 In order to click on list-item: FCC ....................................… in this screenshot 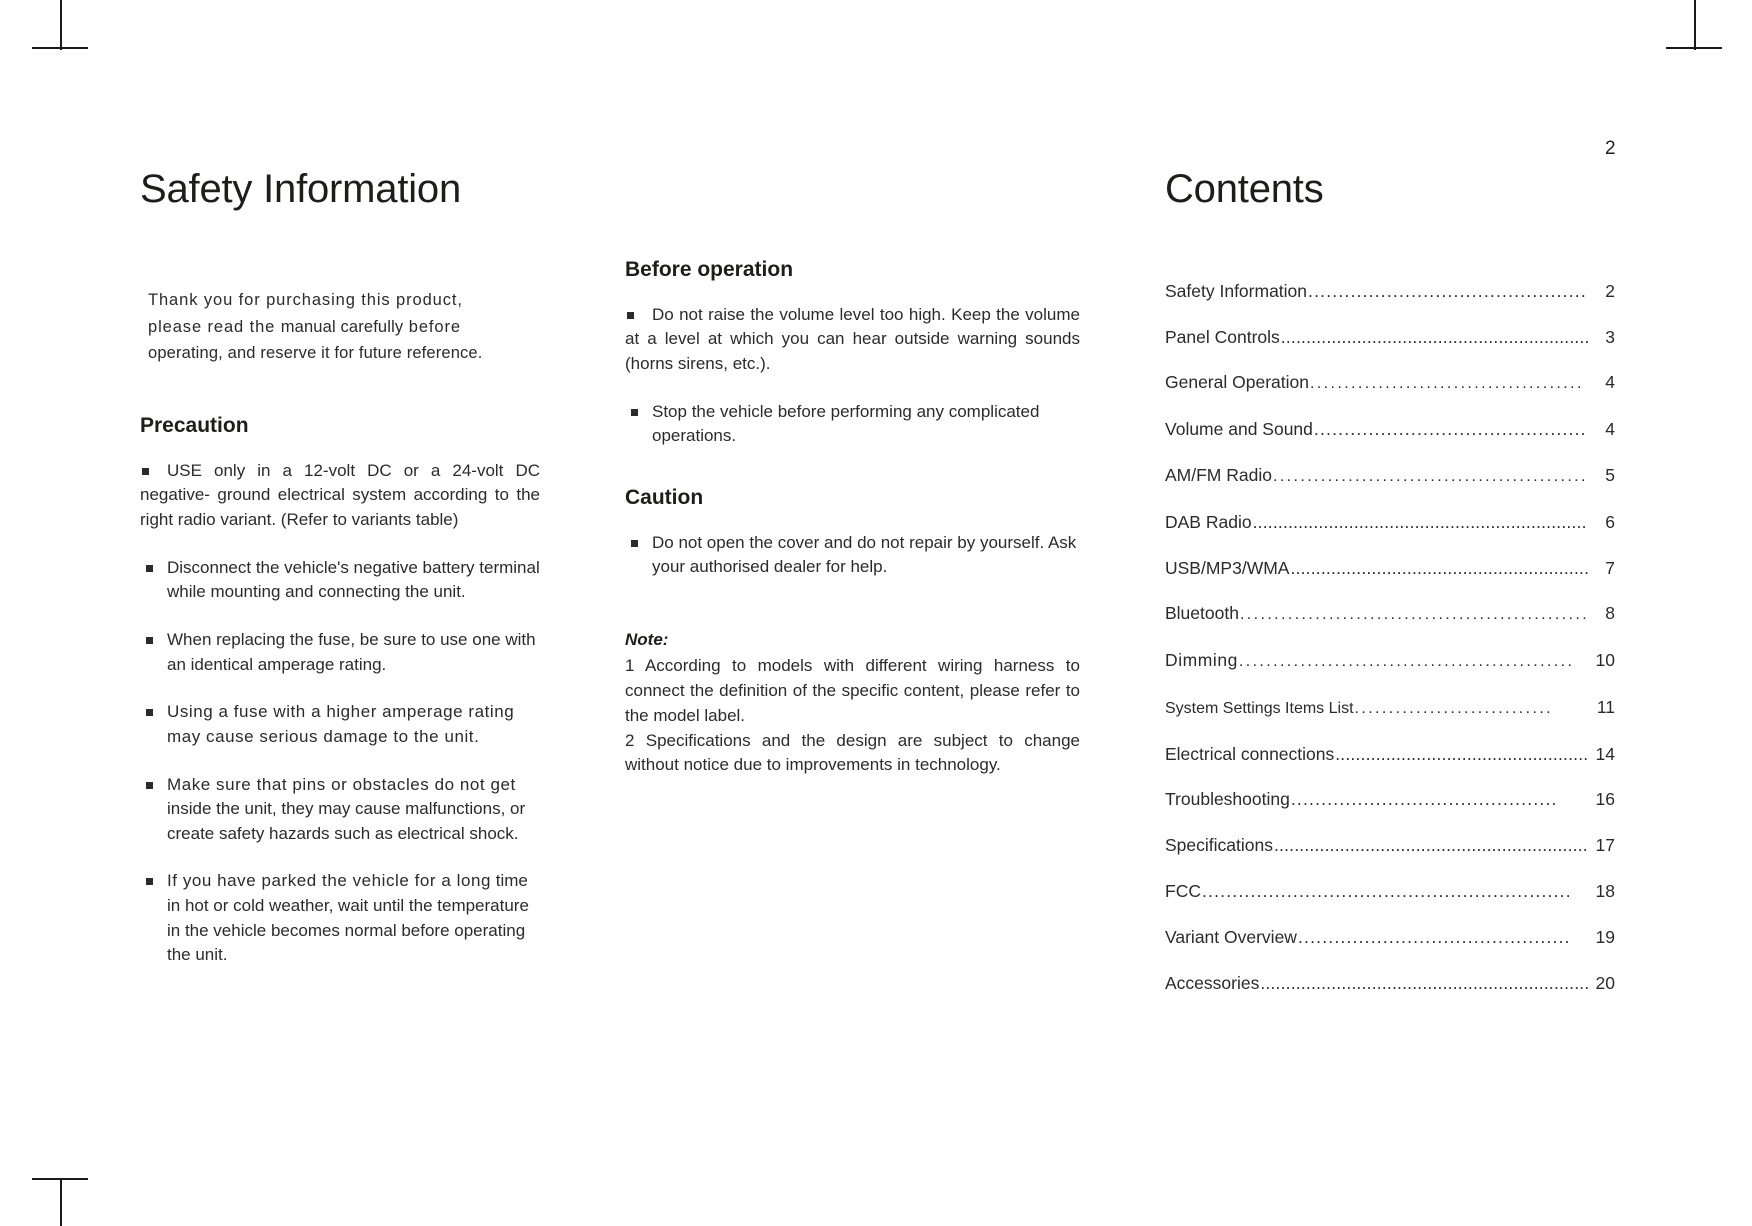, I will do `click(1390, 891)`.